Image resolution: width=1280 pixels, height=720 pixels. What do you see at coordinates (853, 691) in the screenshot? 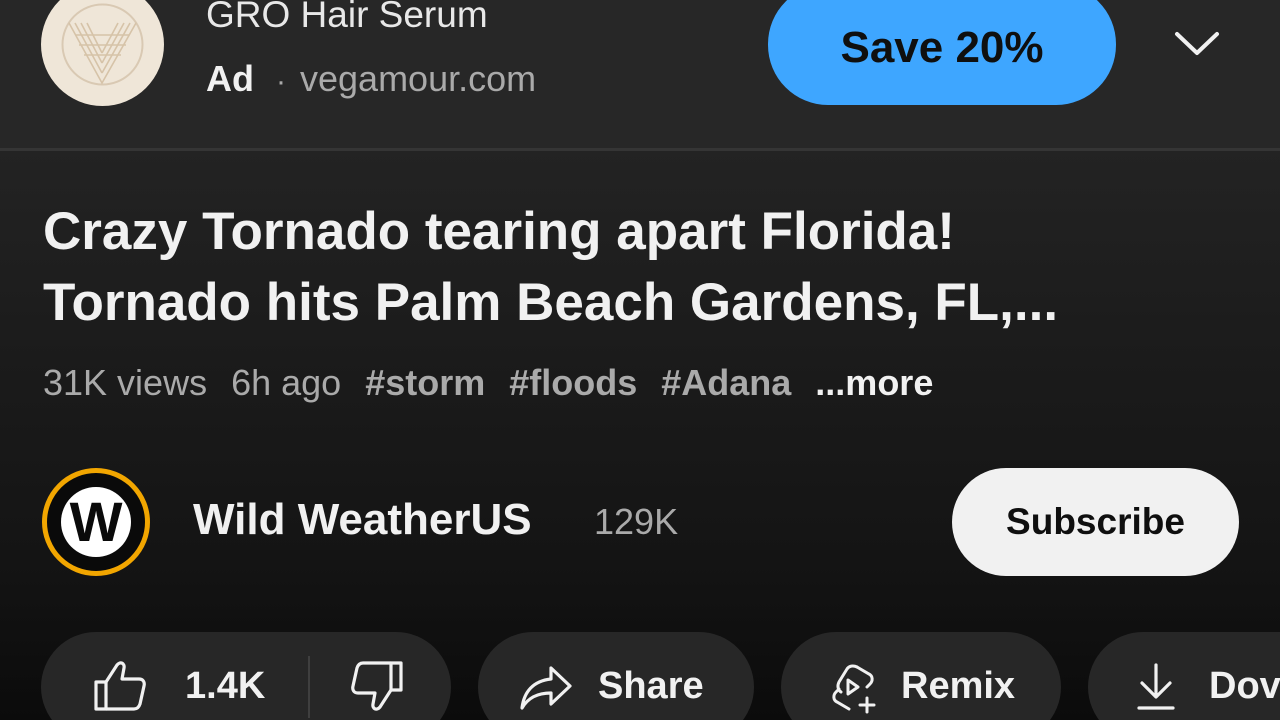
I see `remix-icon` at bounding box center [853, 691].